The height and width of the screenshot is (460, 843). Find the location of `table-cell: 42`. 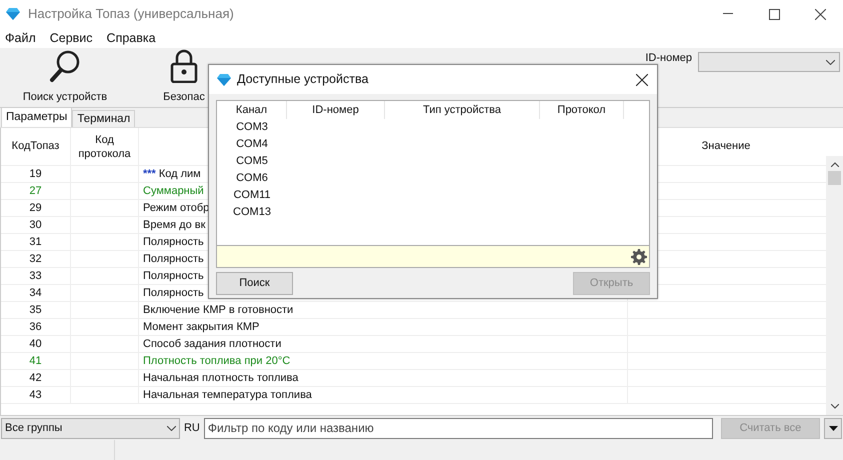

table-cell: 42 is located at coordinates (36, 378).